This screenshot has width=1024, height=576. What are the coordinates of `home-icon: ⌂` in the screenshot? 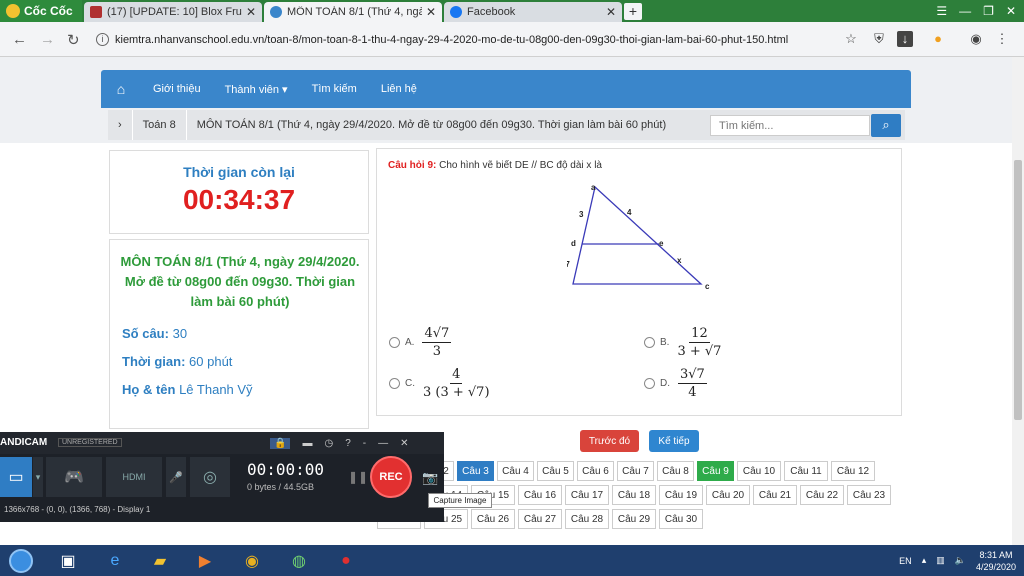 It's located at (121, 89).